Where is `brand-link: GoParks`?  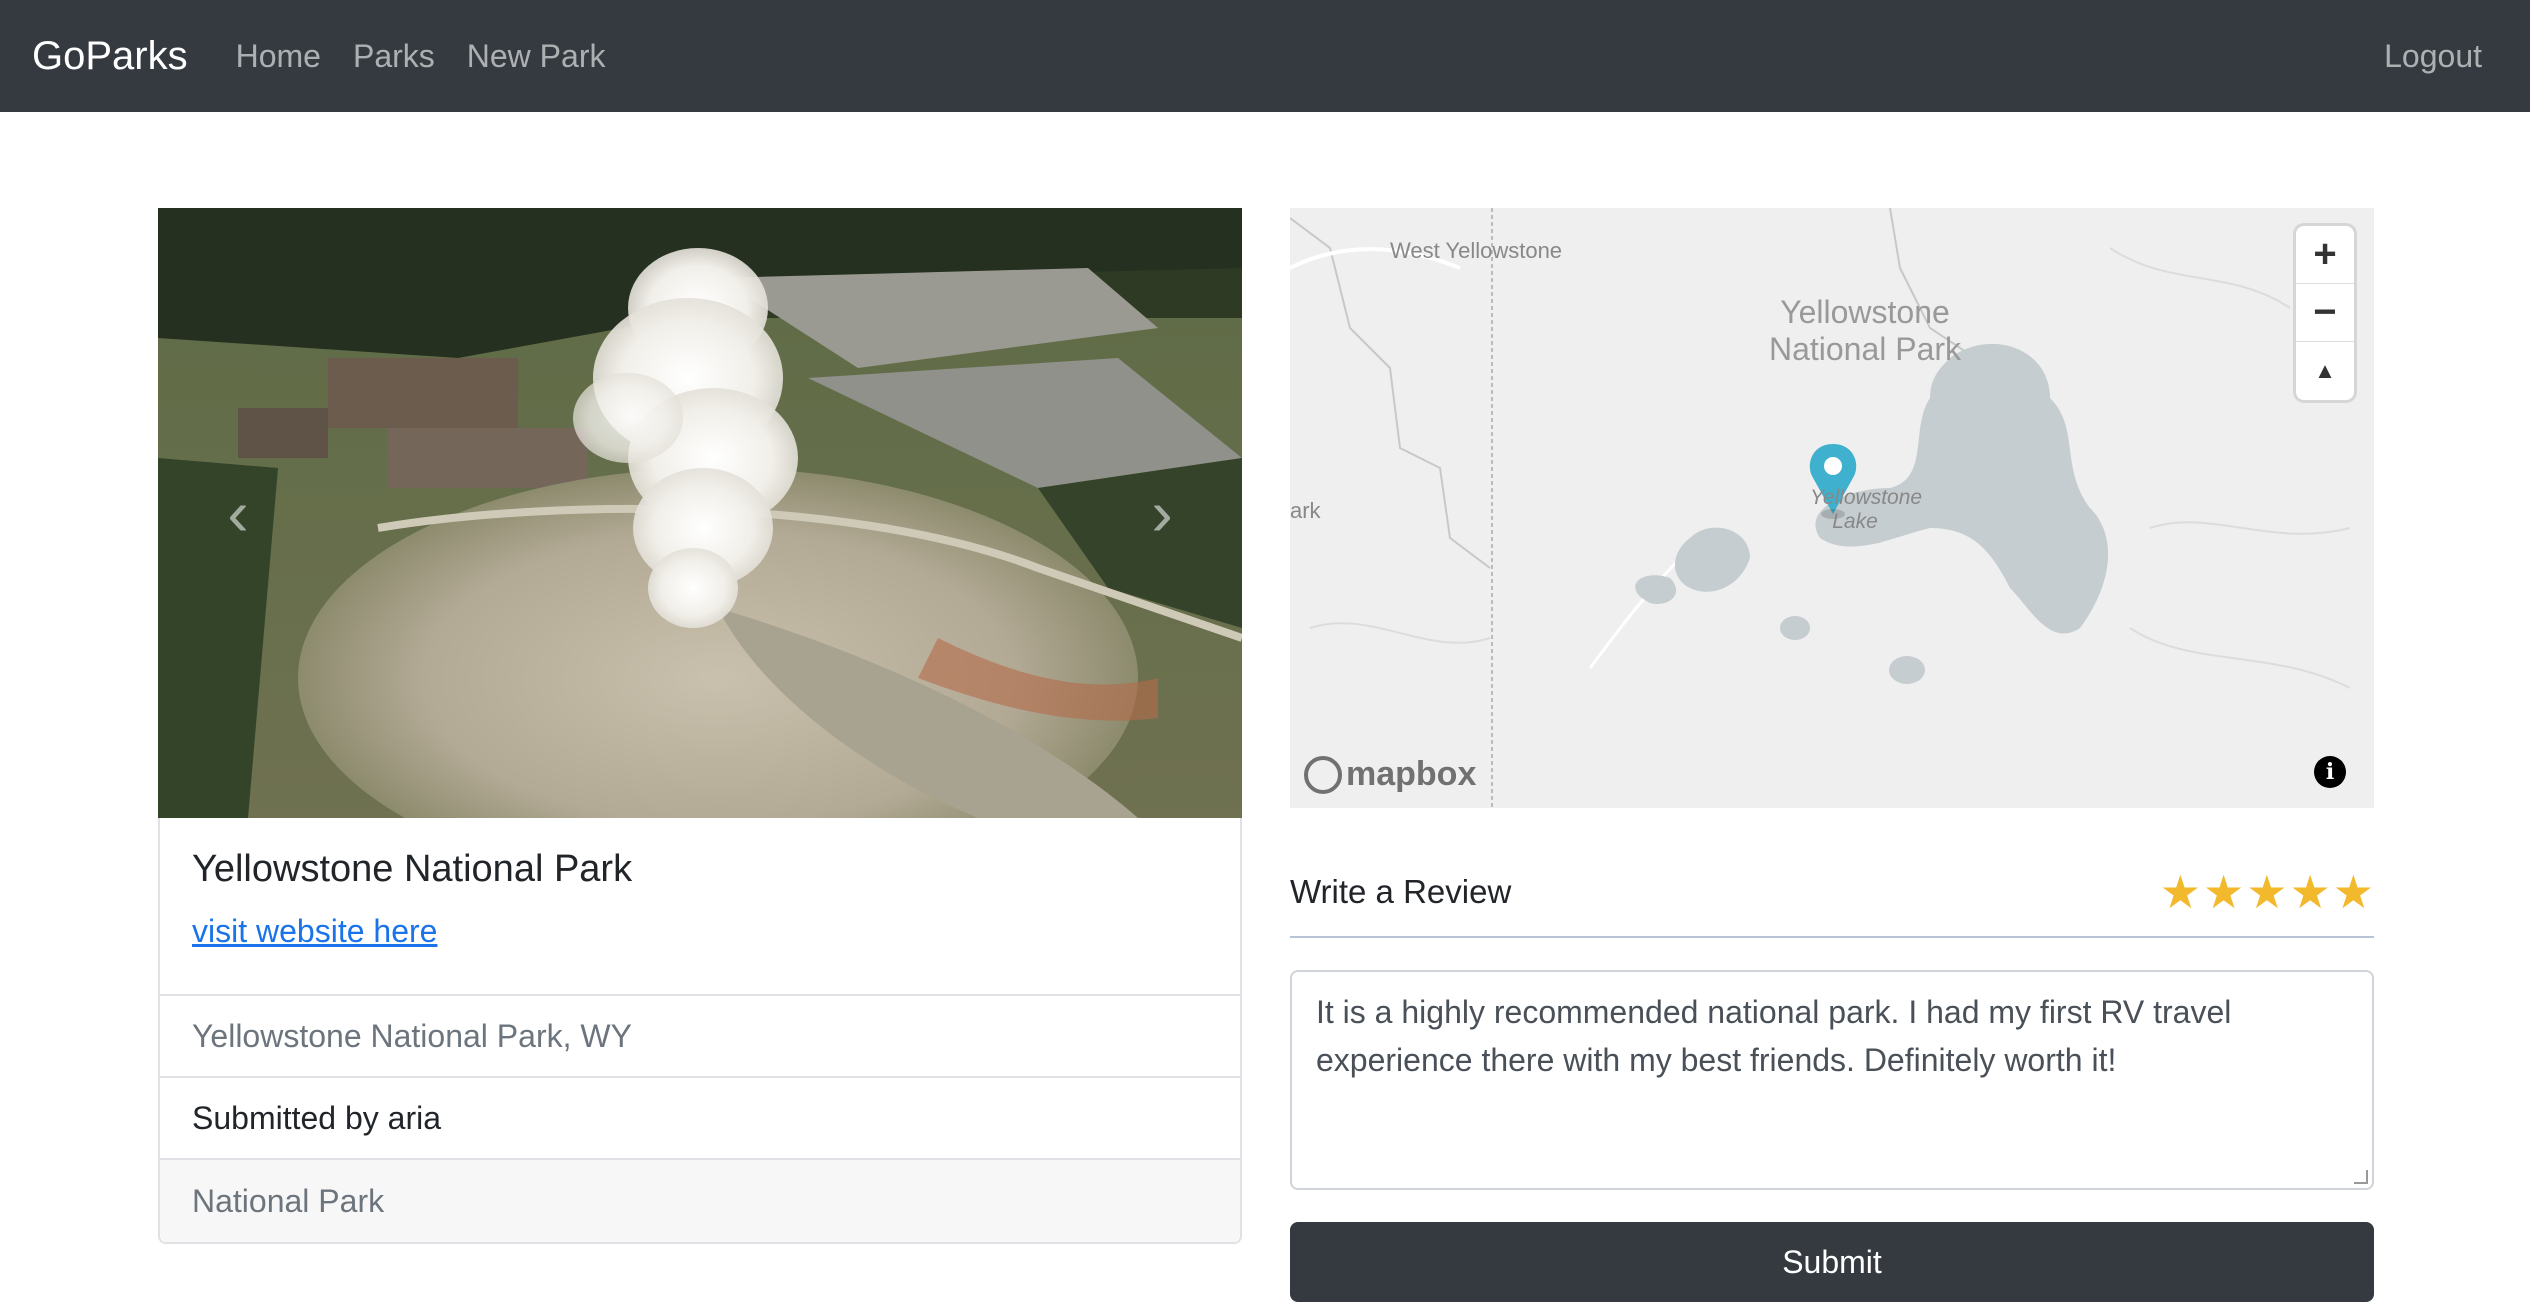
brand-link: GoParks is located at coordinates (110, 56).